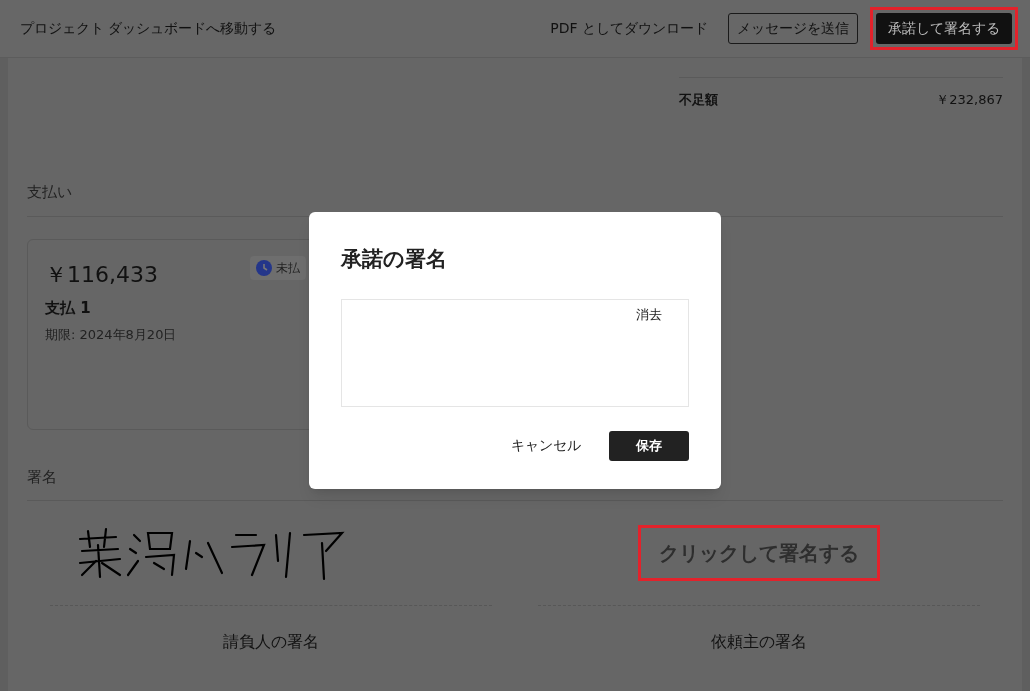 This screenshot has height=691, width=1030. Describe the element at coordinates (969, 99) in the screenshot. I see `shortfall-amount: ￥232,867` at that location.